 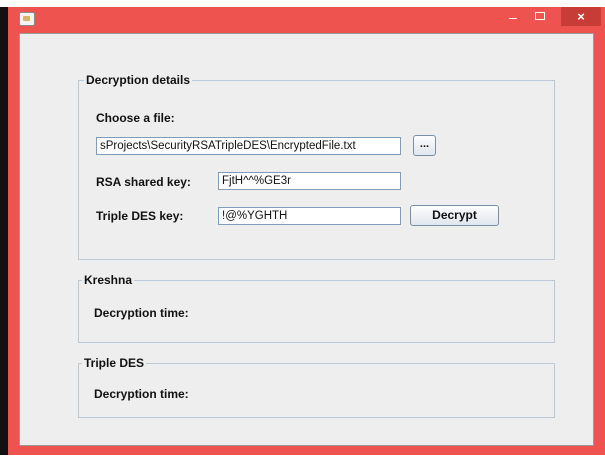 What do you see at coordinates (454, 215) in the screenshot?
I see `decrypt-button: Decrypt` at bounding box center [454, 215].